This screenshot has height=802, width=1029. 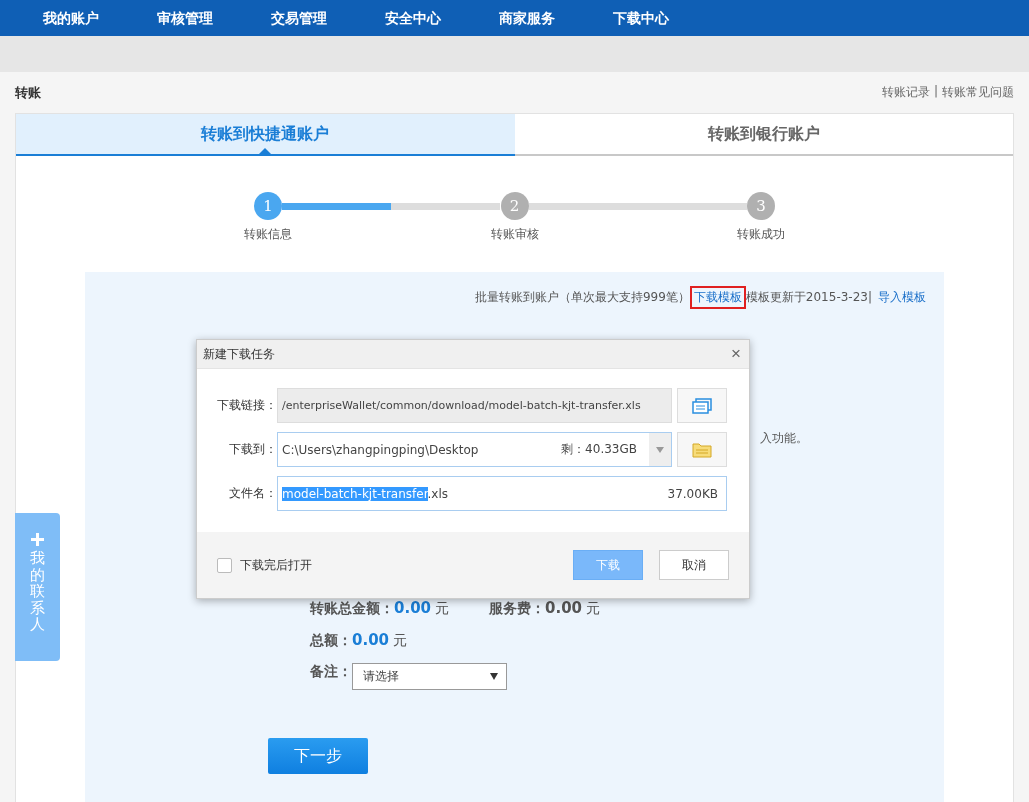 What do you see at coordinates (239, 354) in the screenshot?
I see `dialog-title: 新建下载任务` at bounding box center [239, 354].